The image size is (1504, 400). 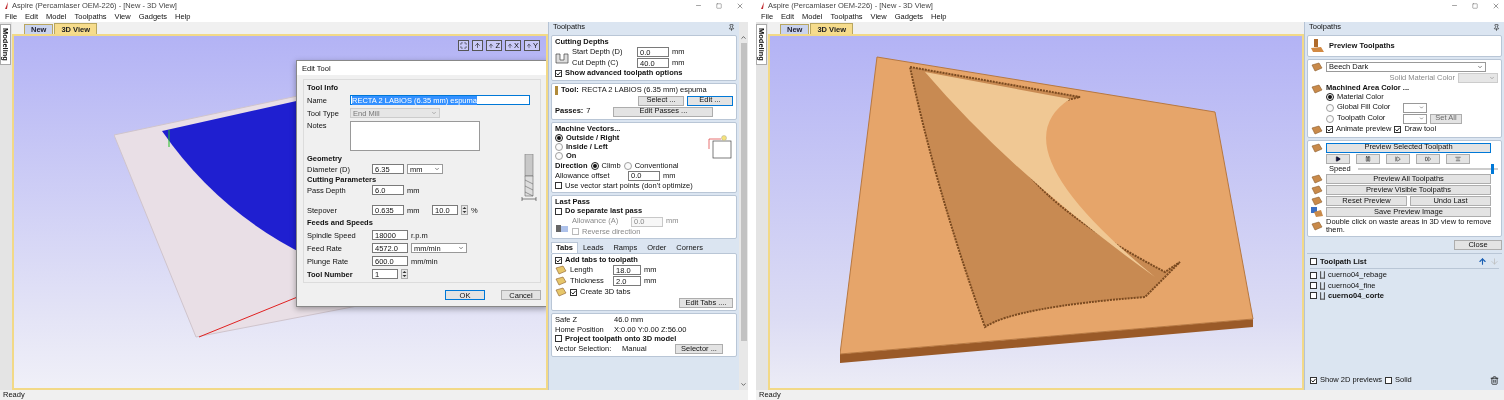 What do you see at coordinates (562, 57) in the screenshot?
I see `depth-icon` at bounding box center [562, 57].